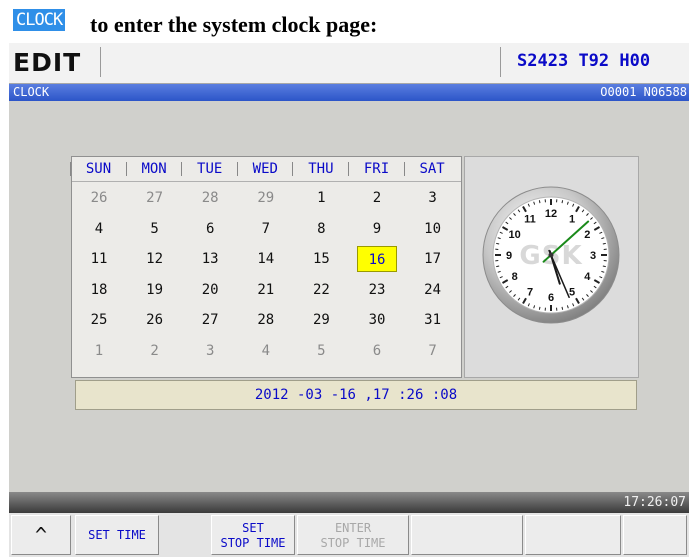  I want to click on clock-numeral: 10, so click(515, 235).